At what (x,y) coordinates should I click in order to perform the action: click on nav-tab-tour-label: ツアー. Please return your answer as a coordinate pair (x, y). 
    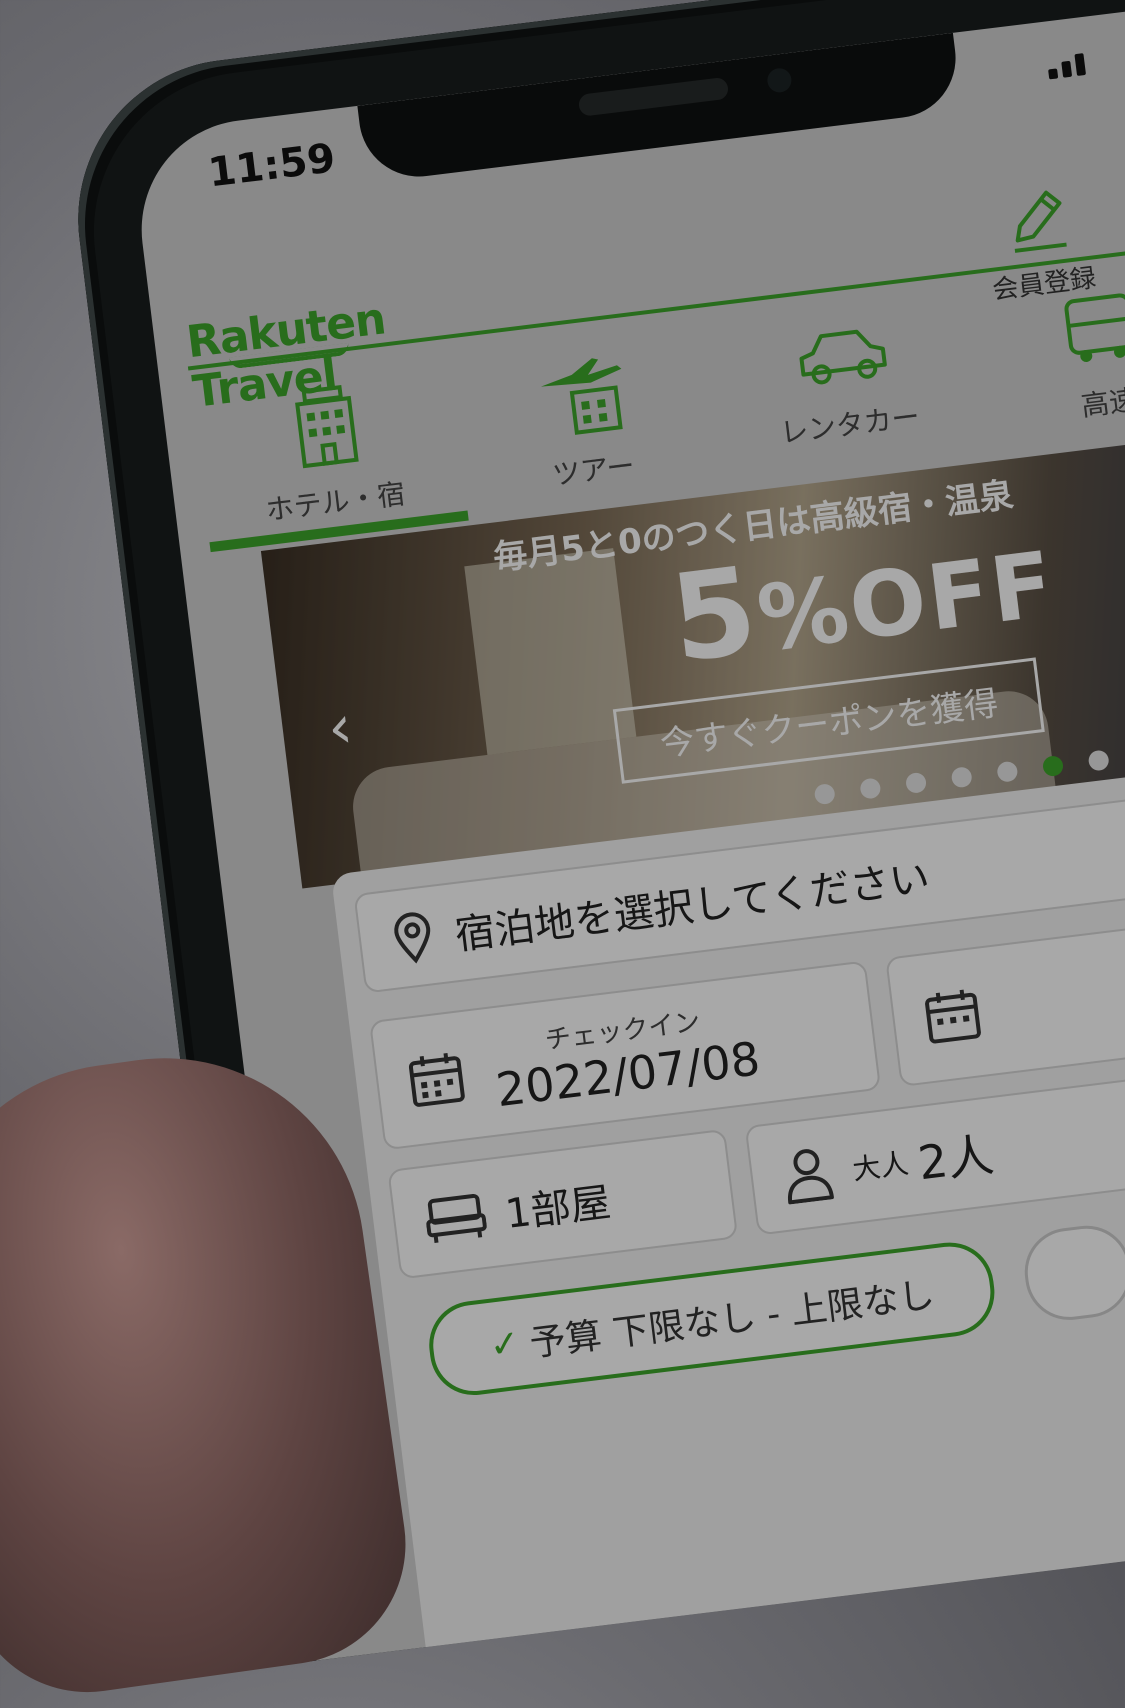
    Looking at the image, I should click on (593, 470).